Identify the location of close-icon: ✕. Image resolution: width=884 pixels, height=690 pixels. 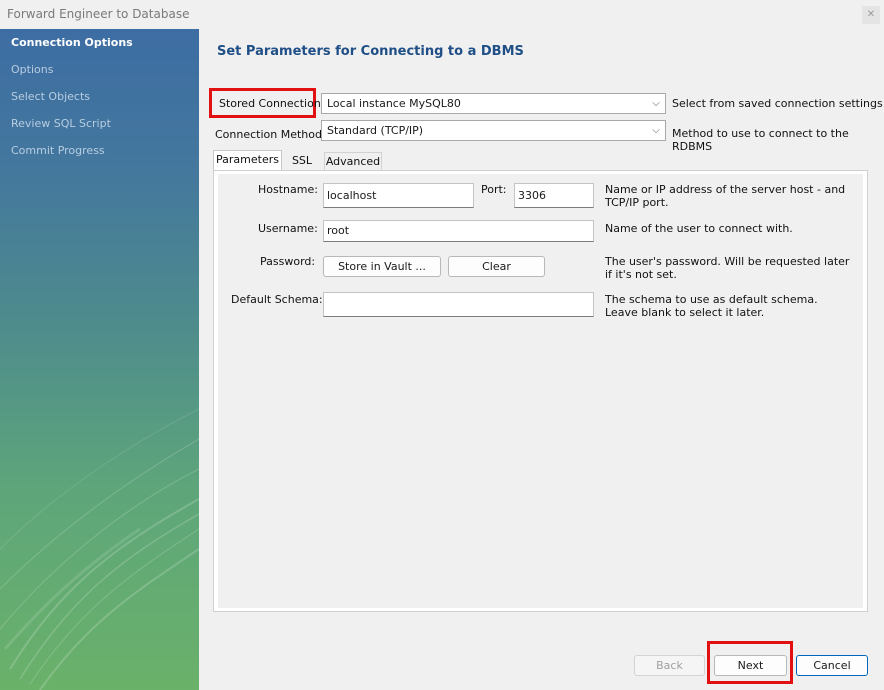
(871, 15).